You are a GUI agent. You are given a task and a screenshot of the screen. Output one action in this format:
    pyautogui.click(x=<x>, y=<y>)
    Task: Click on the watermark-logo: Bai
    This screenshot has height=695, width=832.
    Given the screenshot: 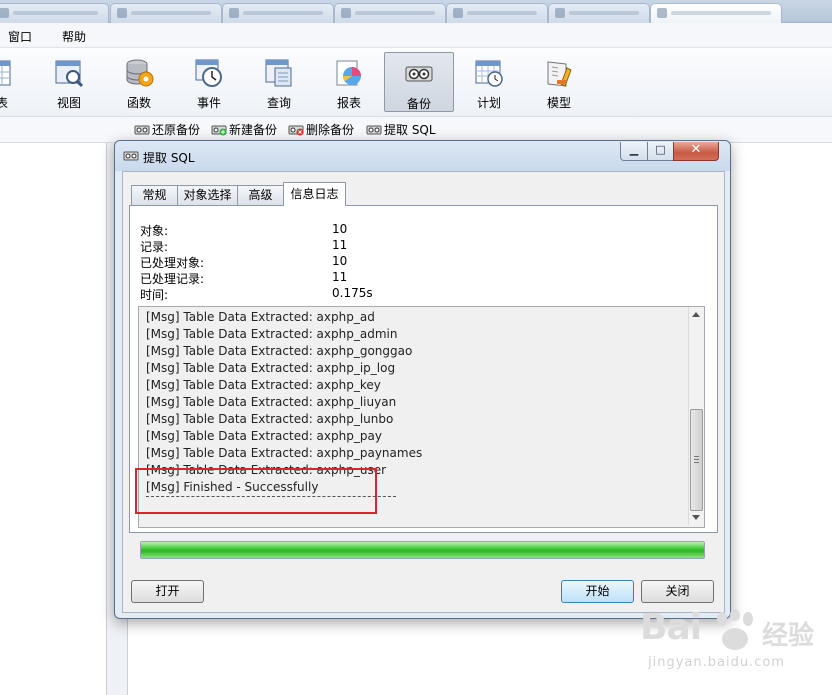 What is the action you would take?
    pyautogui.click(x=671, y=627)
    